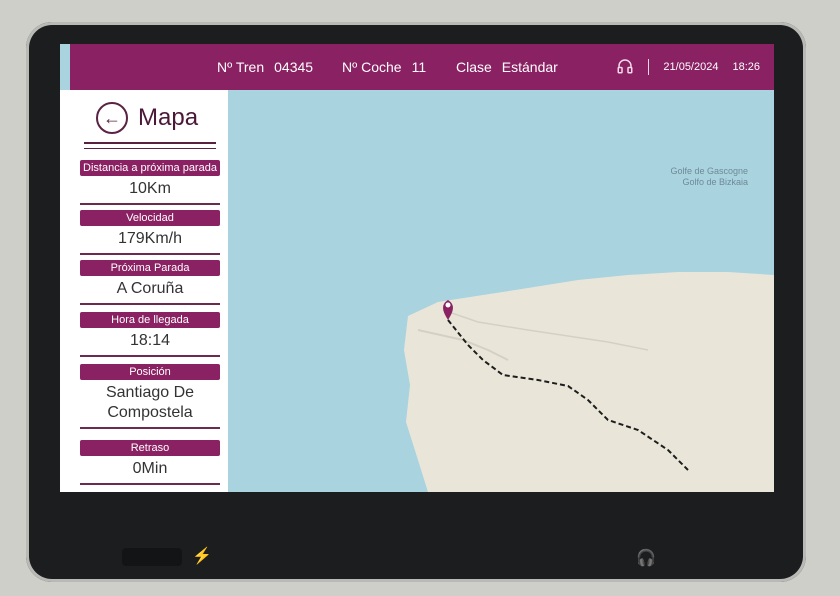  What do you see at coordinates (112, 118) in the screenshot?
I see `arrow-left-icon: ←` at bounding box center [112, 118].